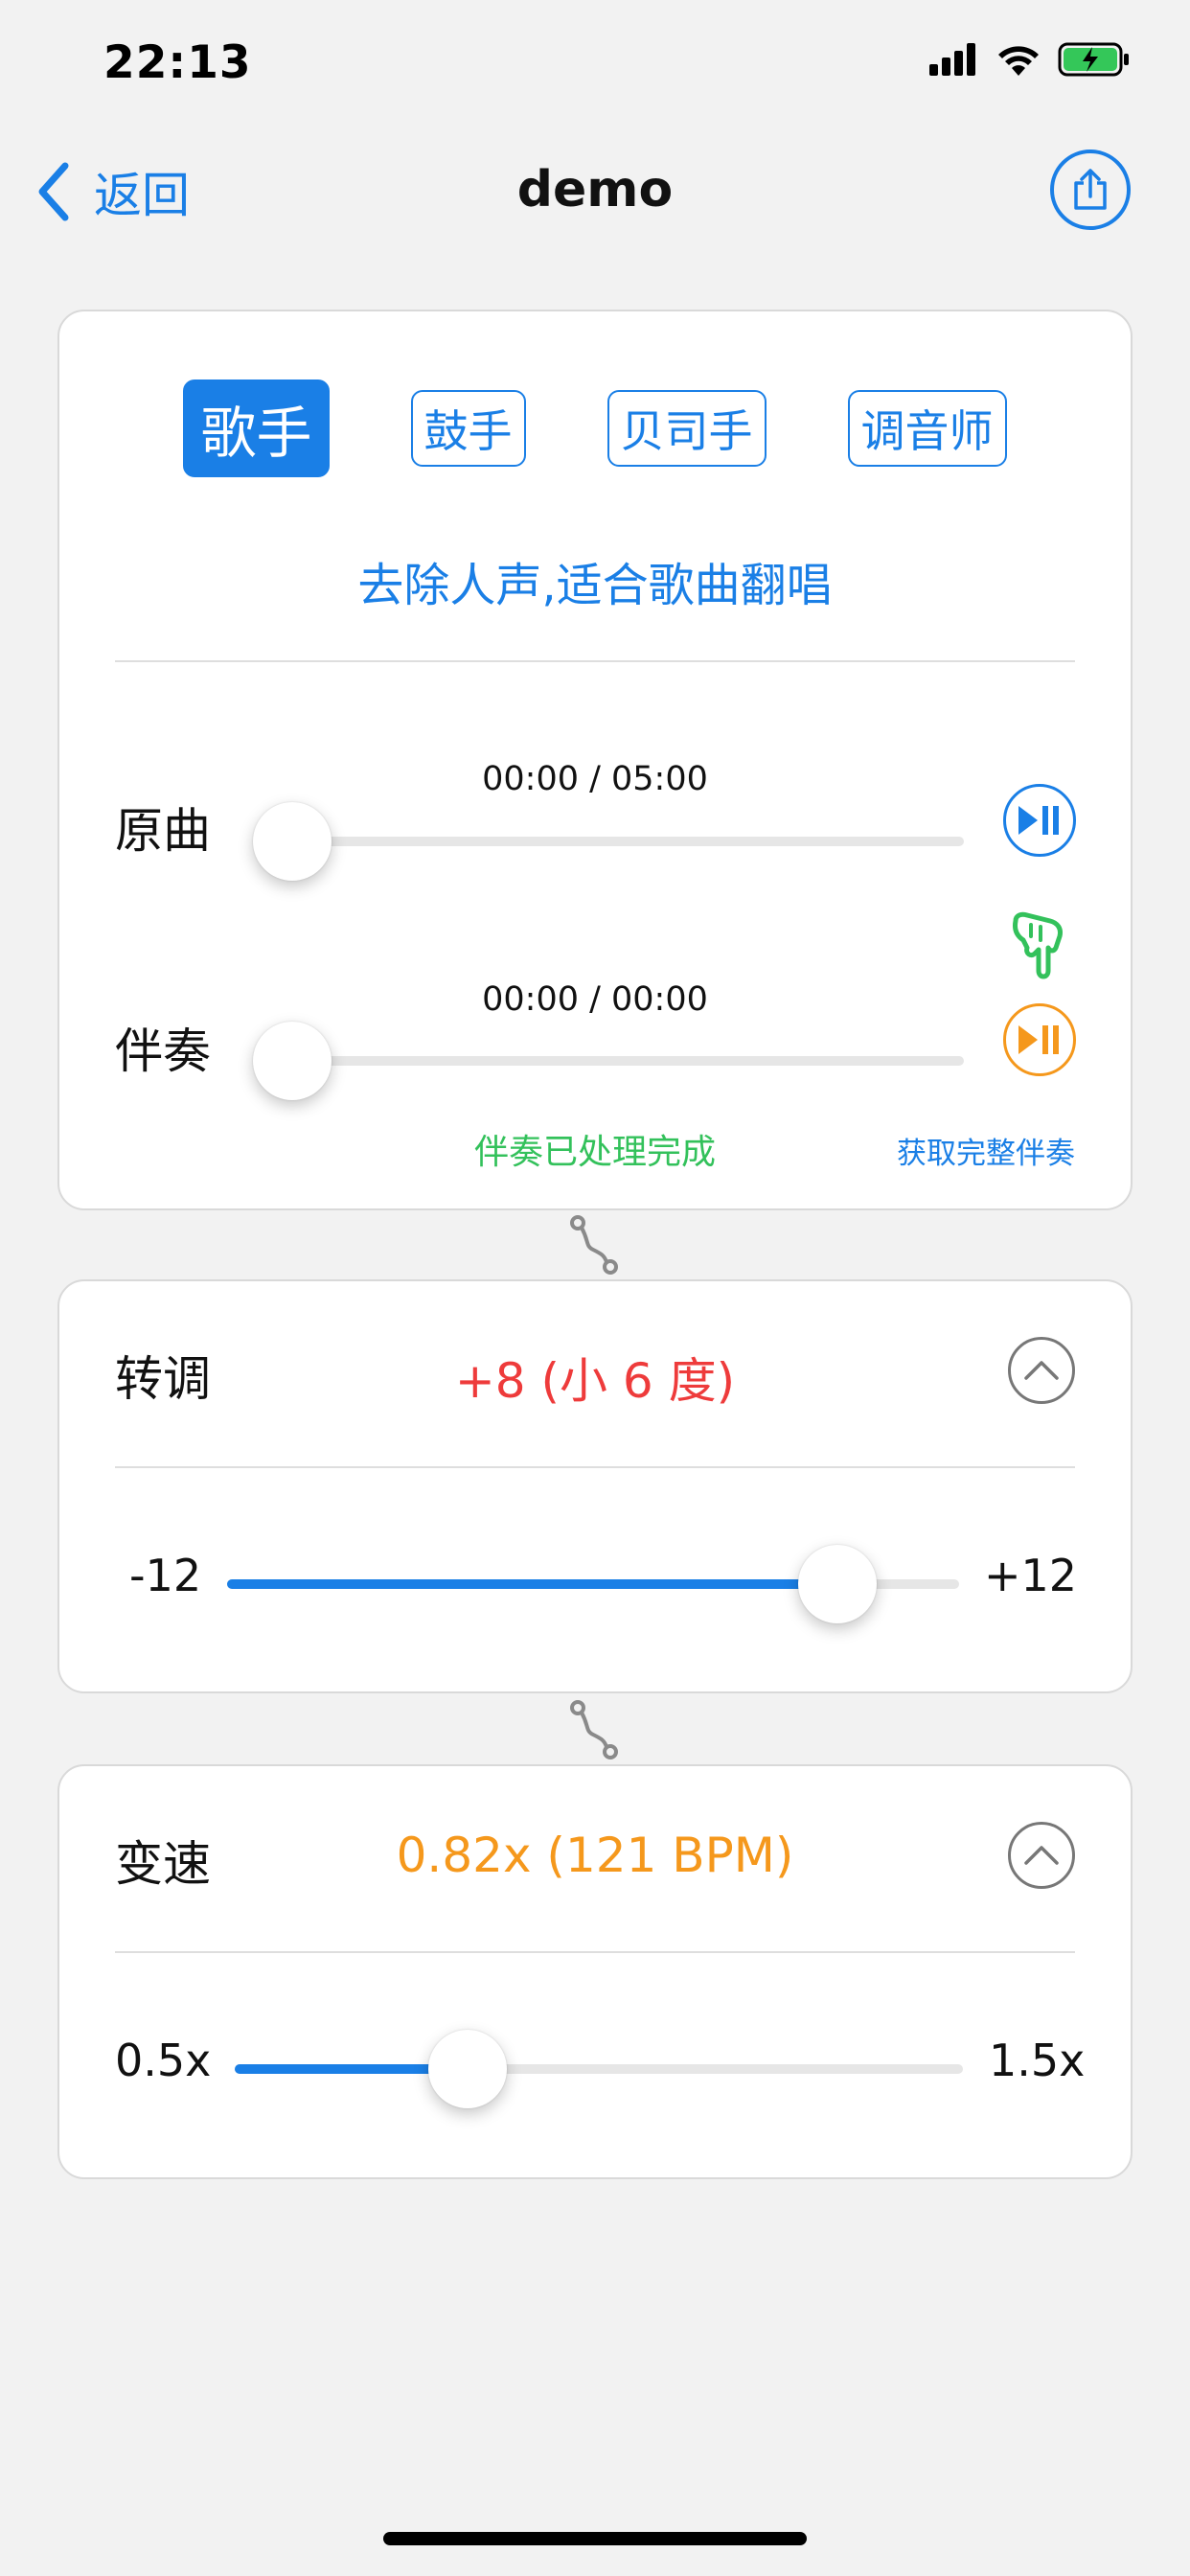 This screenshot has height=2576, width=1190. I want to click on mode-description: 去除人声,适合歌曲翻唱, so click(595, 585).